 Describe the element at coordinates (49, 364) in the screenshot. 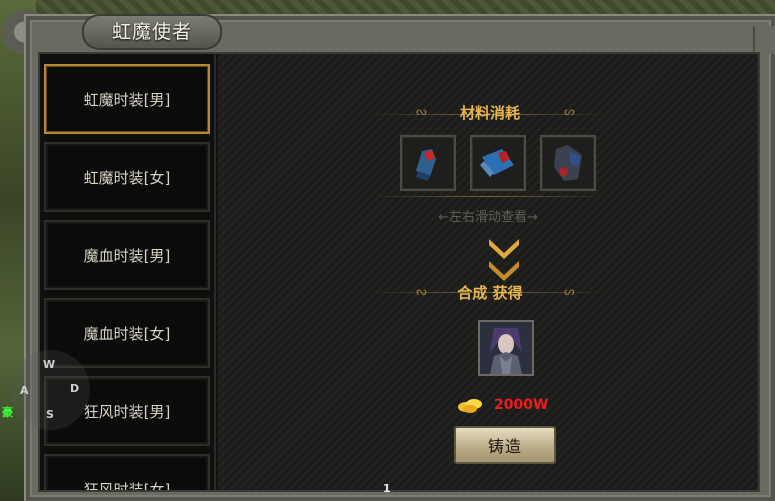

I see `joystick-key-w: W` at that location.